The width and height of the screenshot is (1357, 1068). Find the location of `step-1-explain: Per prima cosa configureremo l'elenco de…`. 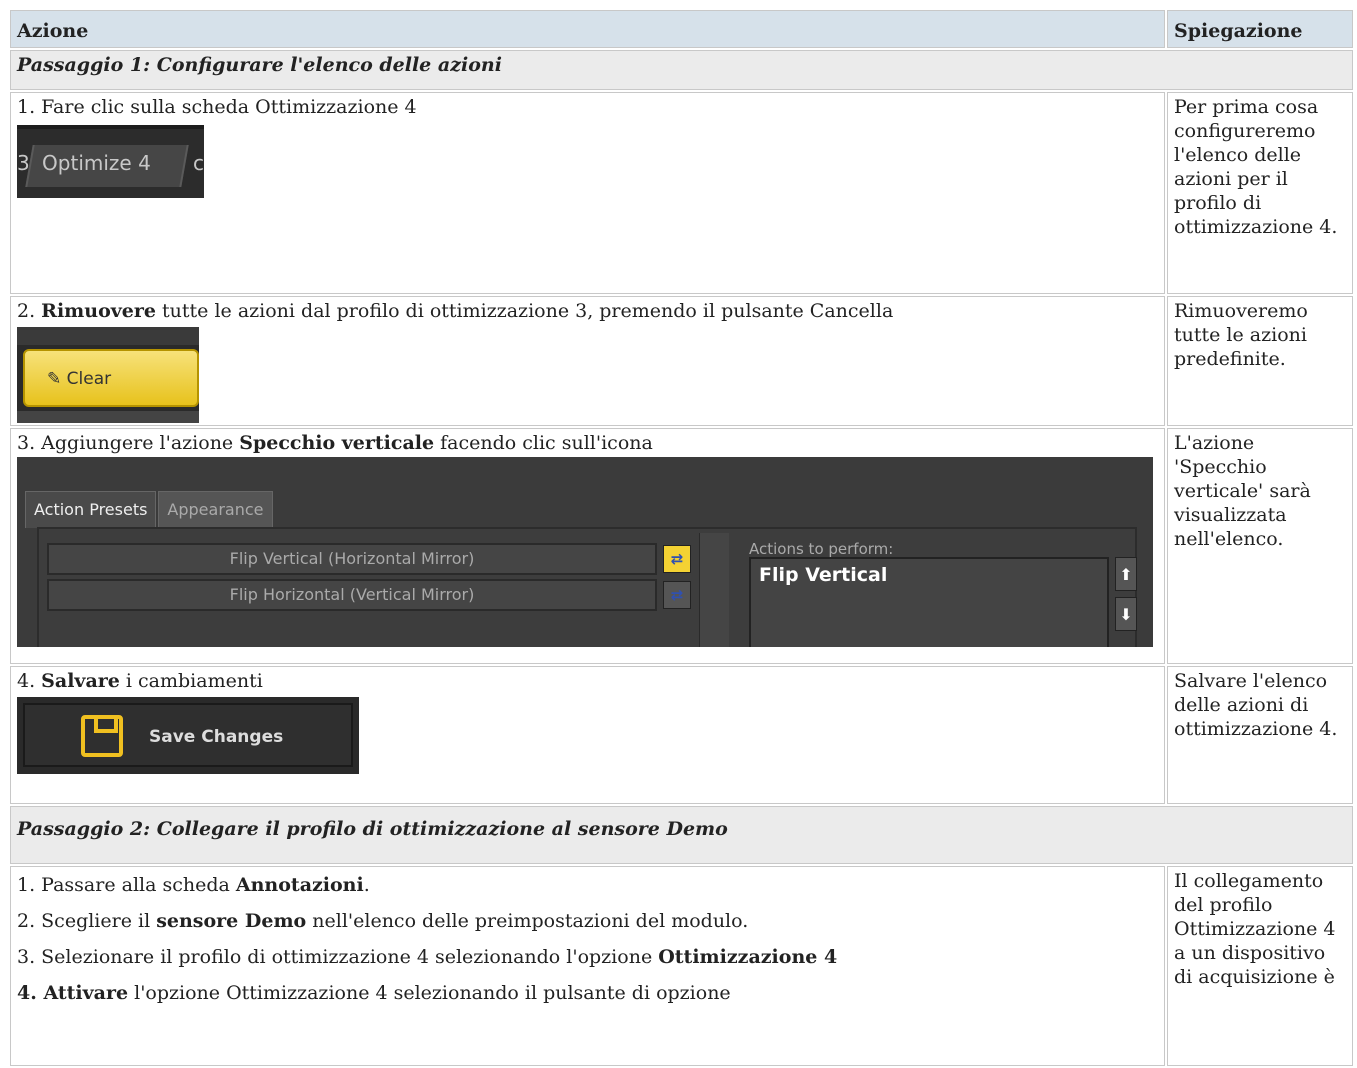

step-1-explain: Per prima cosa configureremo l'elenco de… is located at coordinates (1260, 193).